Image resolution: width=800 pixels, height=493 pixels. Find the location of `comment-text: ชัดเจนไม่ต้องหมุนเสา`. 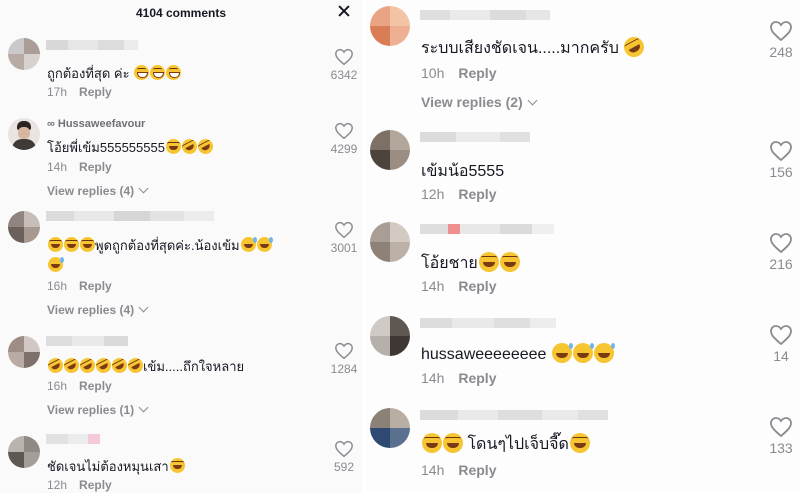

comment-text: ชัดเจนไม่ต้องหมุนเสา is located at coordinates (116, 466).